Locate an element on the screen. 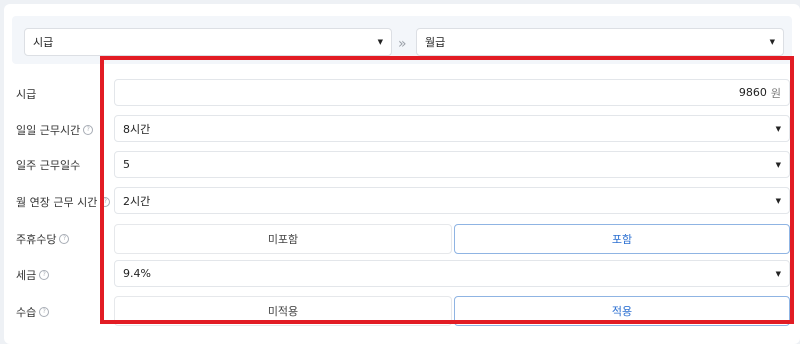 Image resolution: width=800 pixels, height=344 pixels. double-chevron-right-icon: » is located at coordinates (402, 44).